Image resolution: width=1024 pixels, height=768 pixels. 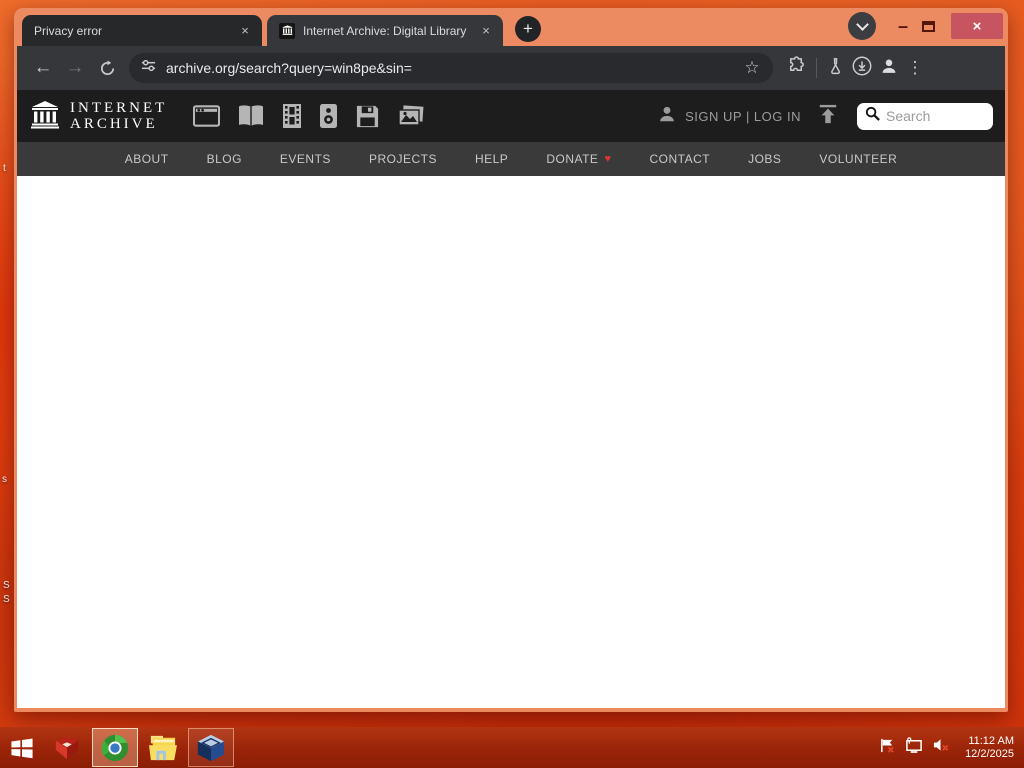 I want to click on browser-app-icon, so click(x=115, y=747).